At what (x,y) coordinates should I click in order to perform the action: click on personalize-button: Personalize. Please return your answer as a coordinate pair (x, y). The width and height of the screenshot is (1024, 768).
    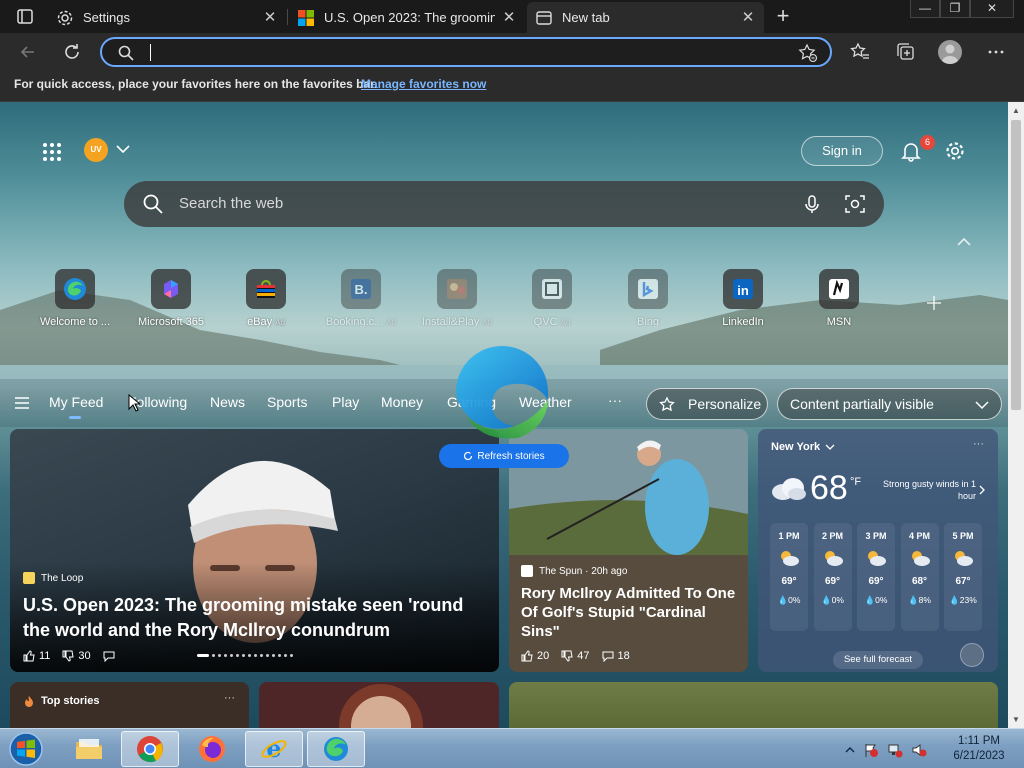
    Looking at the image, I should click on (707, 404).